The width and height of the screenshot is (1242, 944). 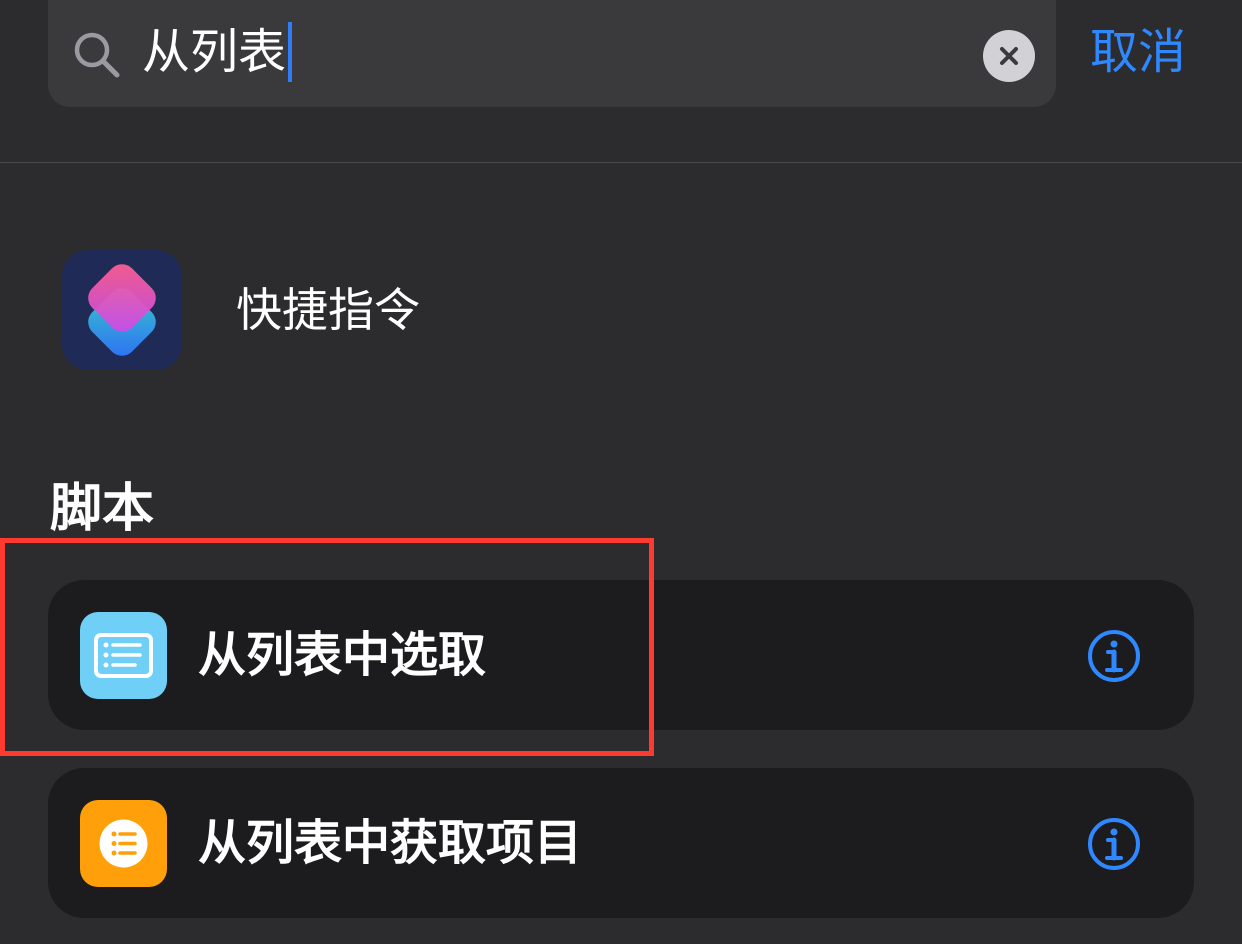 What do you see at coordinates (102, 509) in the screenshot?
I see `section-title: 脚本` at bounding box center [102, 509].